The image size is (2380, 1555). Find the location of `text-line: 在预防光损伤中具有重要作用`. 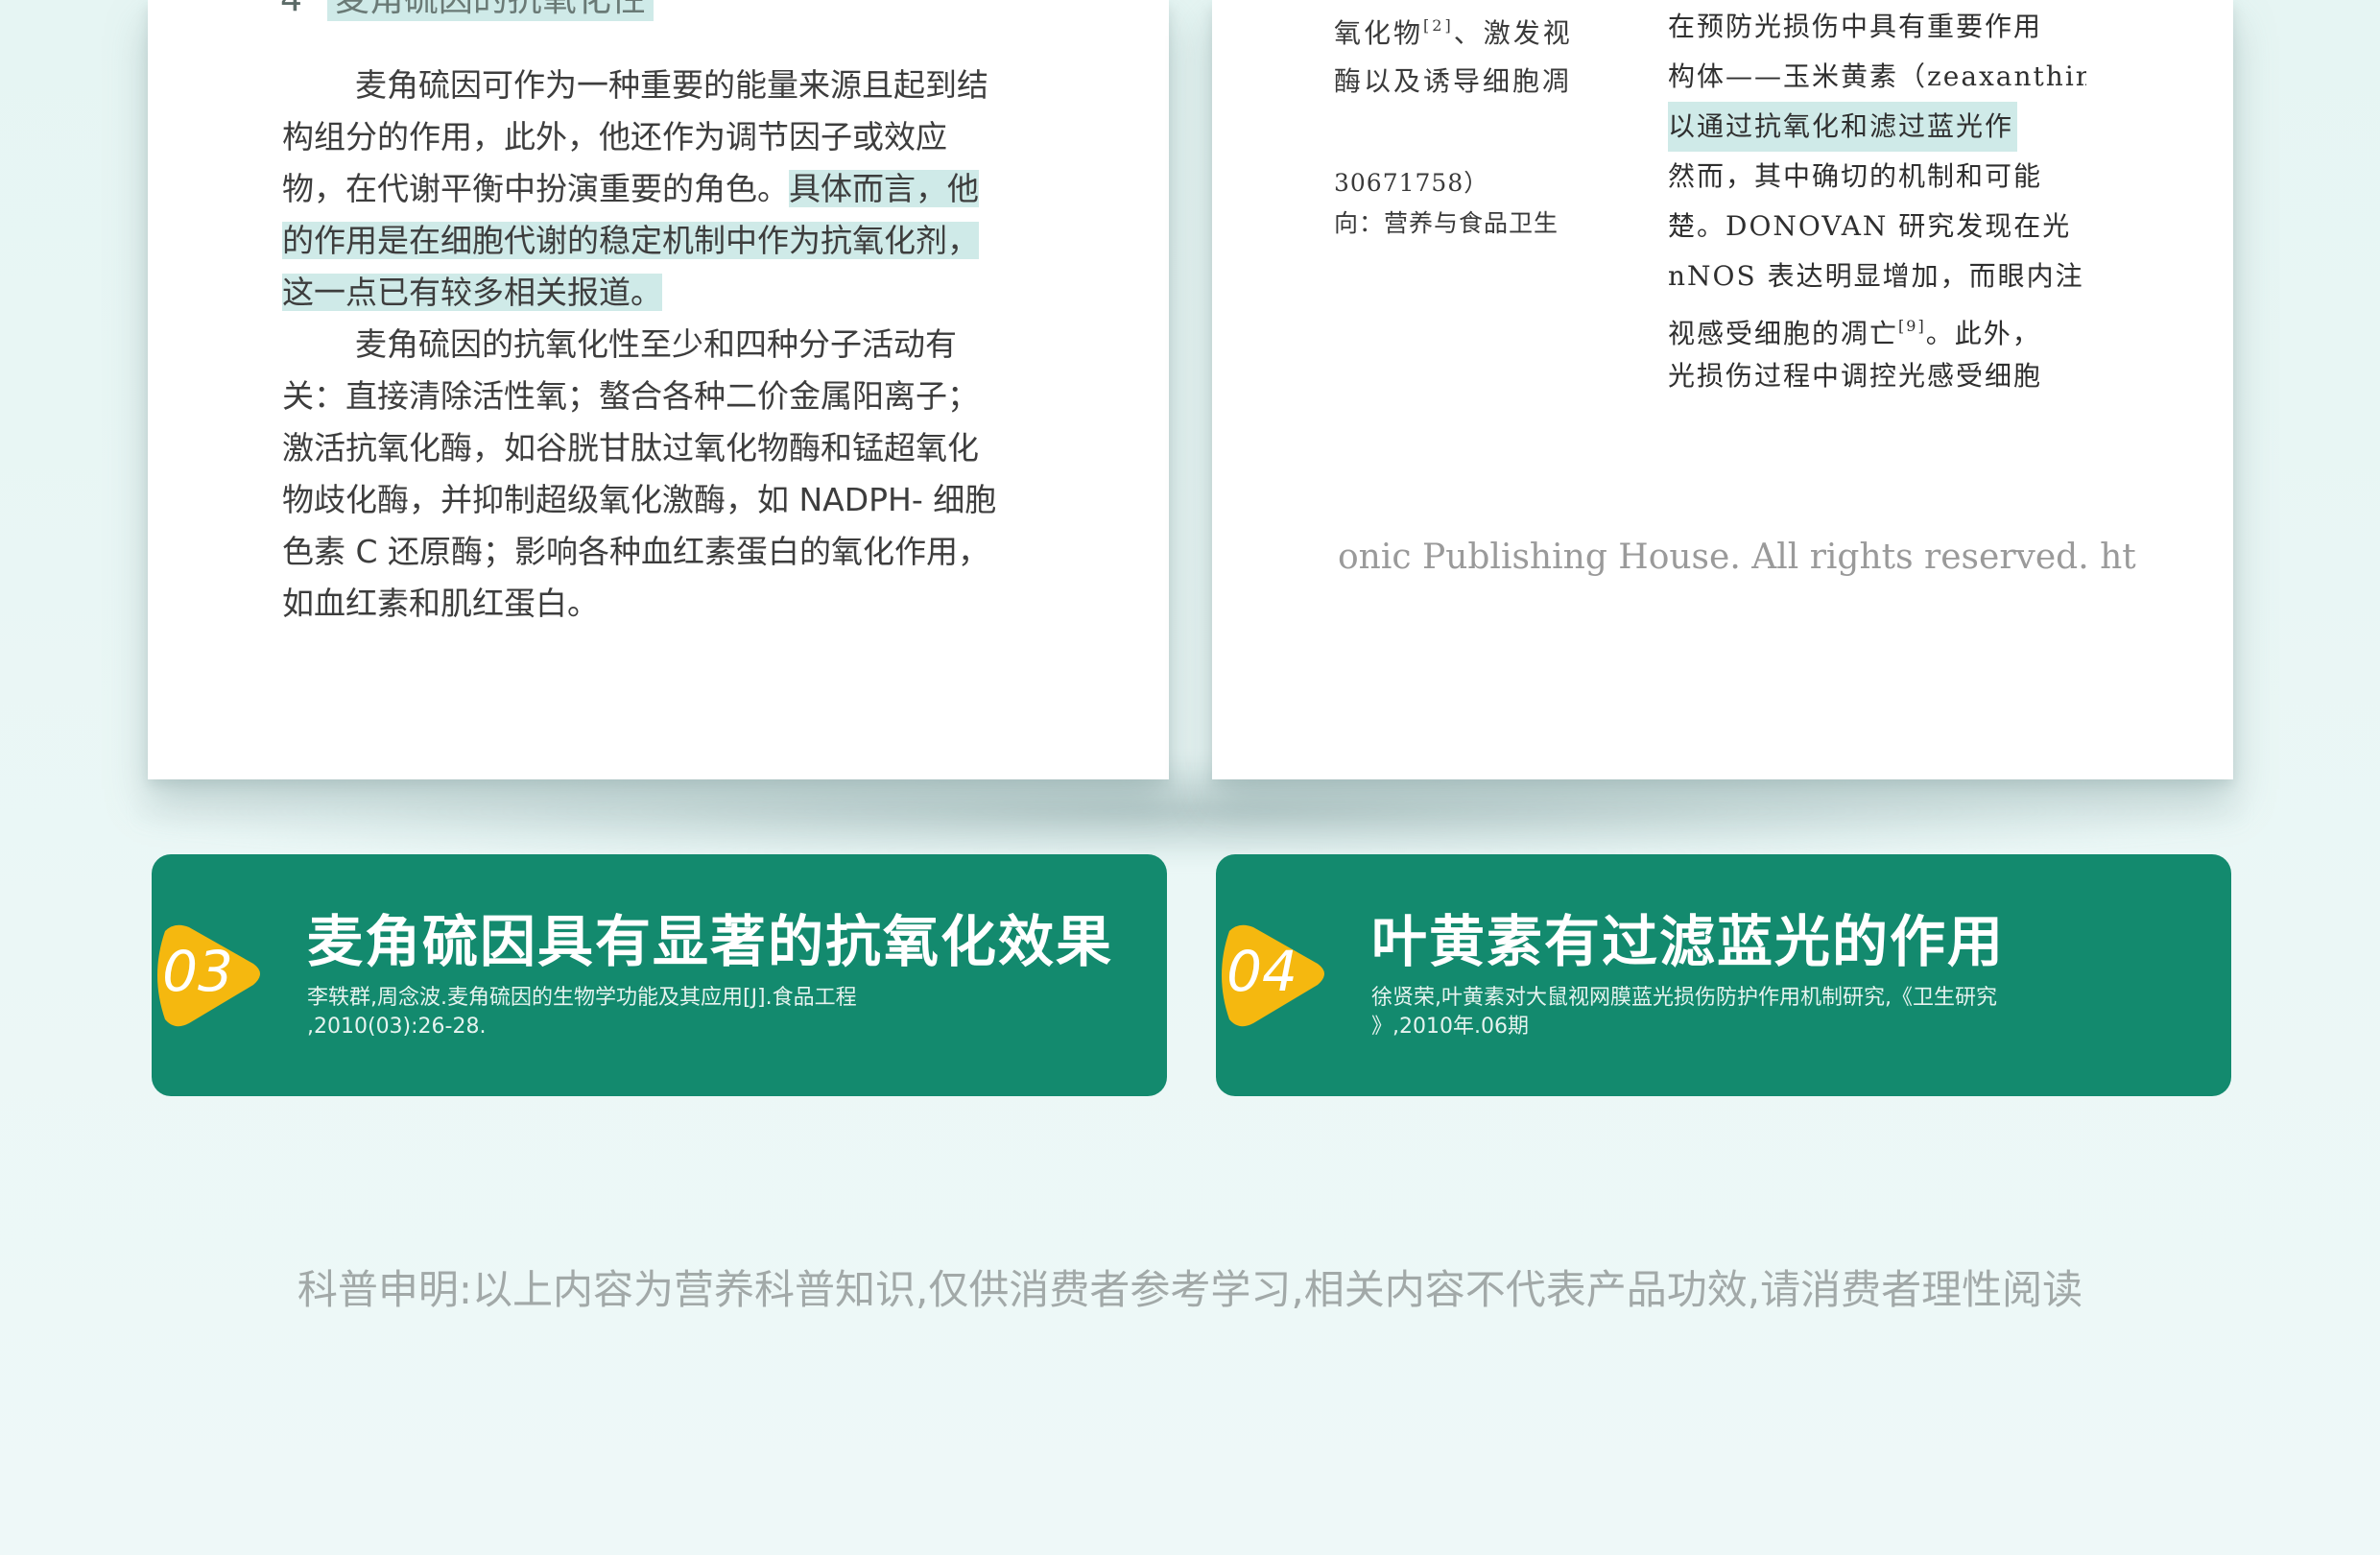

text-line: 在预防光损伤中具有重要作用 is located at coordinates (1856, 27).